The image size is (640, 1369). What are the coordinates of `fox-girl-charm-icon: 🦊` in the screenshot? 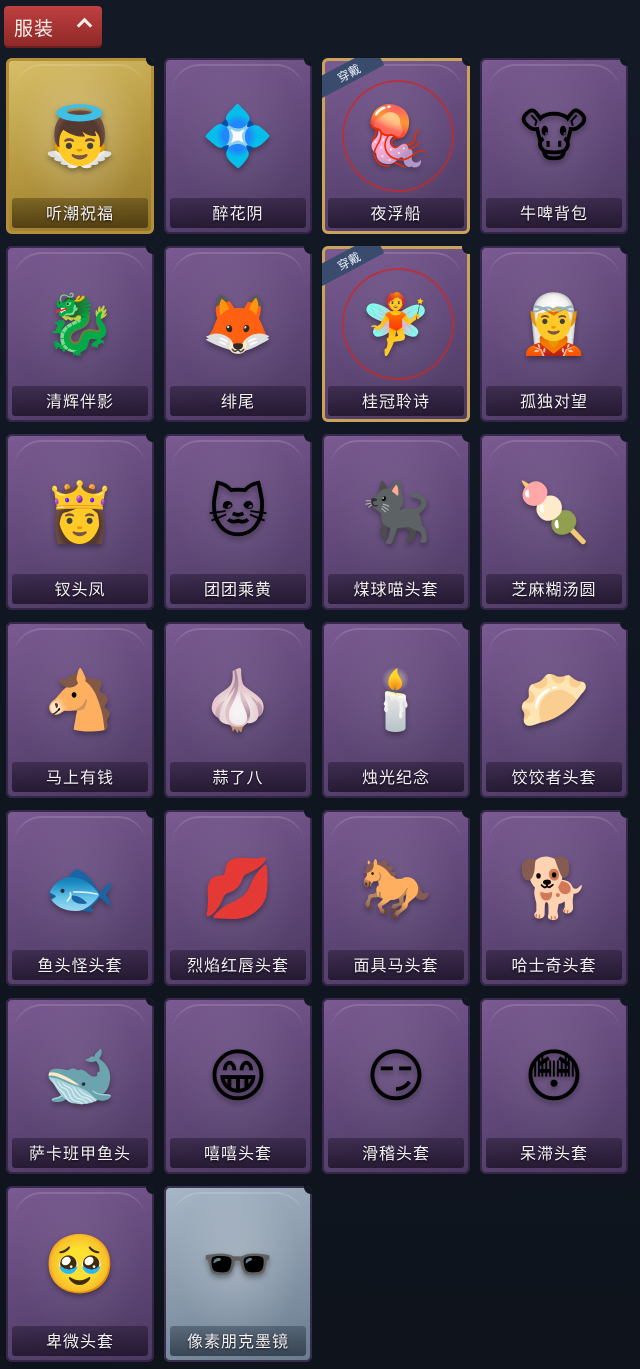 It's located at (238, 324).